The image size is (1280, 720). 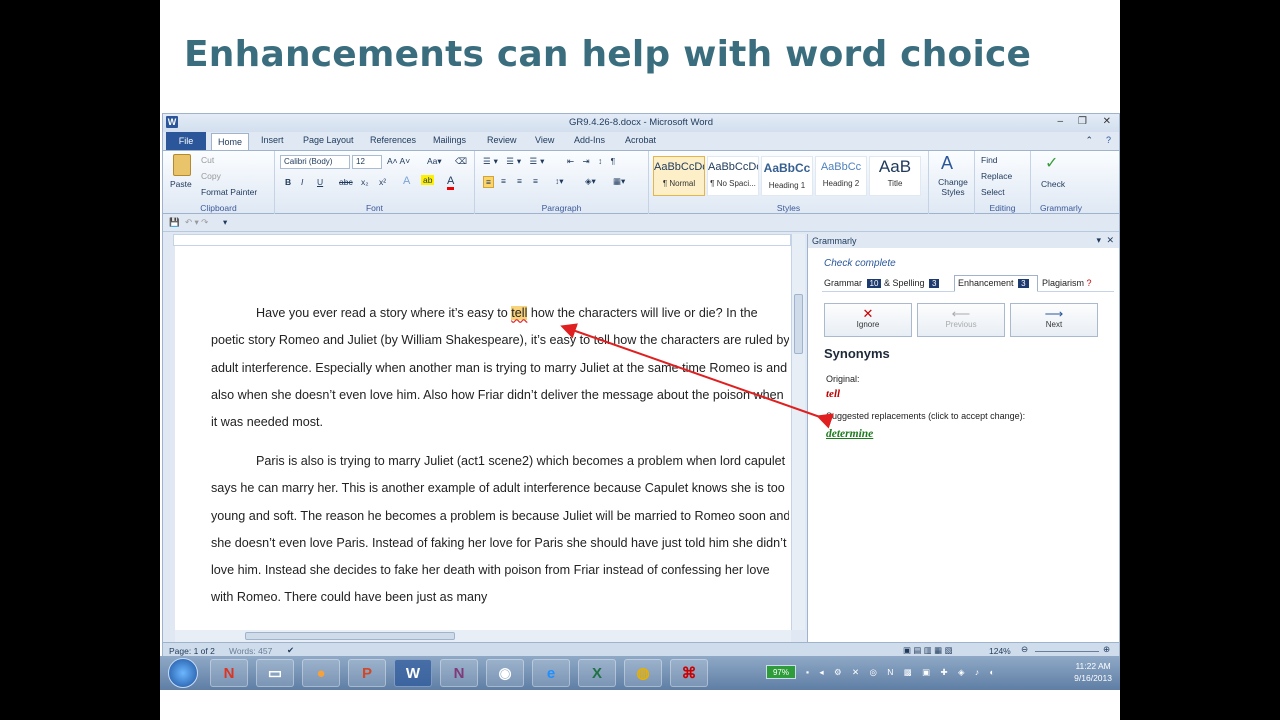 What do you see at coordinates (1054, 320) in the screenshot?
I see `next-button: ⟶ Next` at bounding box center [1054, 320].